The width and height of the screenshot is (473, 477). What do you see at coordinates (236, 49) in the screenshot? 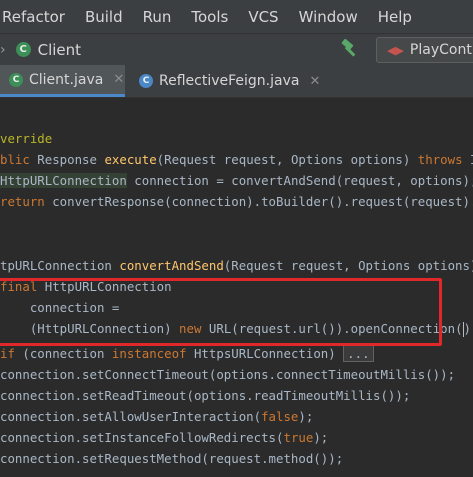
I see `navigation-bar: › C Client ◀▶ PlayContr` at bounding box center [236, 49].